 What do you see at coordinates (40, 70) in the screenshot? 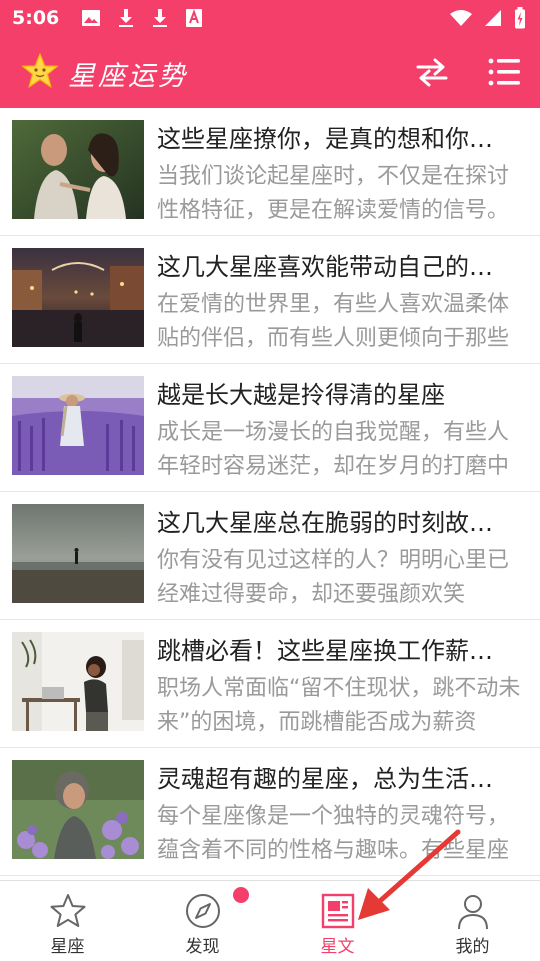
I see `star-logo-icon` at bounding box center [40, 70].